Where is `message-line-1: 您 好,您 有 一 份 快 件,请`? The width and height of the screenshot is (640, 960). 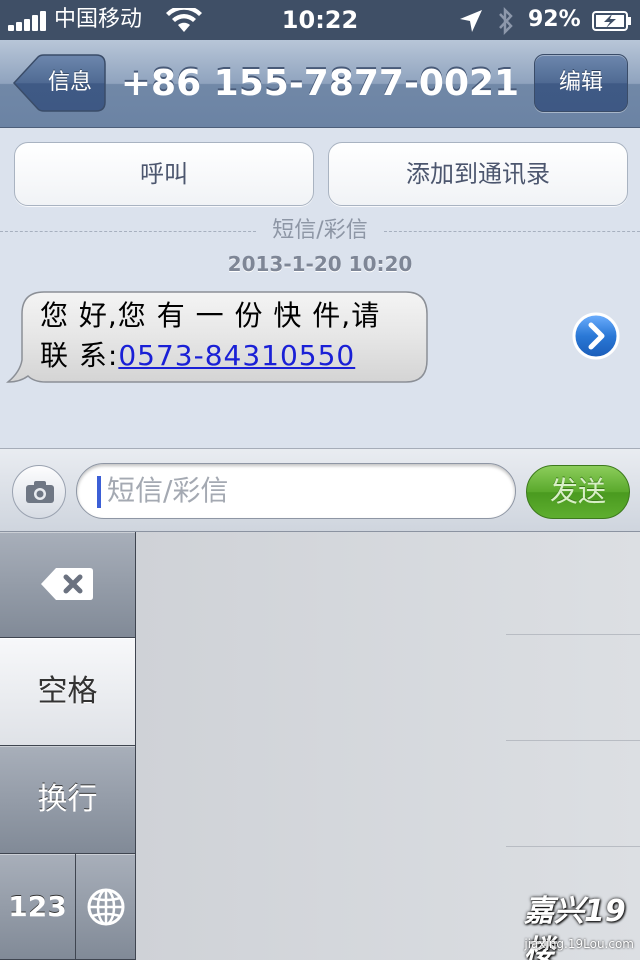
message-line-1: 您 好,您 有 一 份 快 件,请 is located at coordinates (210, 315).